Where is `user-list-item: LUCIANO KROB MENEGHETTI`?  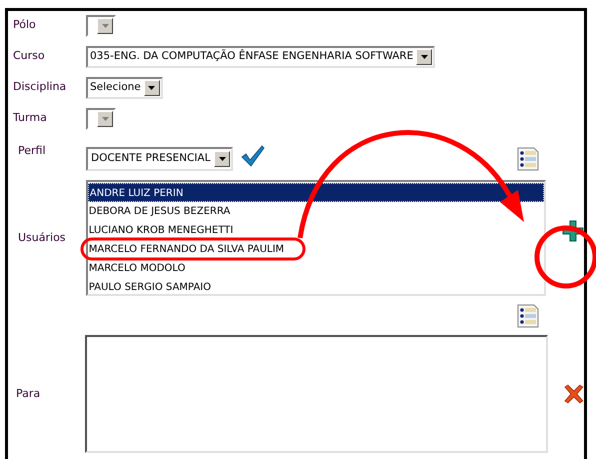 user-list-item: LUCIANO KROB MENEGHETTI is located at coordinates (316, 230).